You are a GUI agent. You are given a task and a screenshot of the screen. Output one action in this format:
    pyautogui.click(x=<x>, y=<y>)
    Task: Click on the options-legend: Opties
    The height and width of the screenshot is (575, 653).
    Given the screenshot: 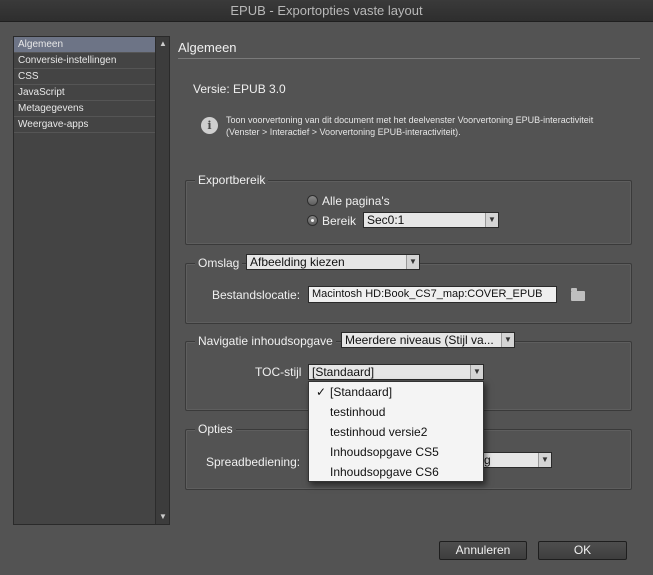 What is the action you would take?
    pyautogui.click(x=215, y=429)
    